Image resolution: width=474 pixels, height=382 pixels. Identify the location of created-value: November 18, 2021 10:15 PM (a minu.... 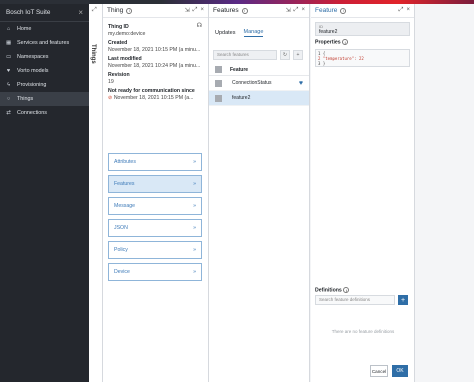
(154, 50).